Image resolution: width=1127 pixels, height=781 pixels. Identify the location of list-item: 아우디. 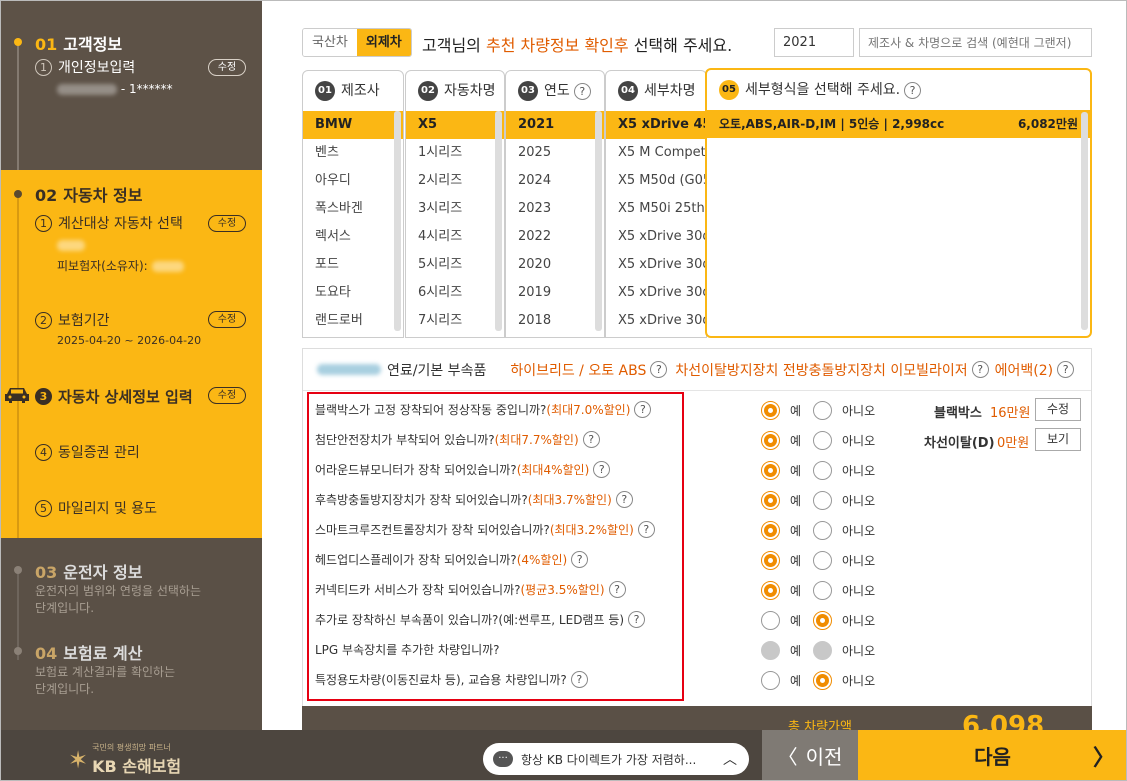
(353, 181).